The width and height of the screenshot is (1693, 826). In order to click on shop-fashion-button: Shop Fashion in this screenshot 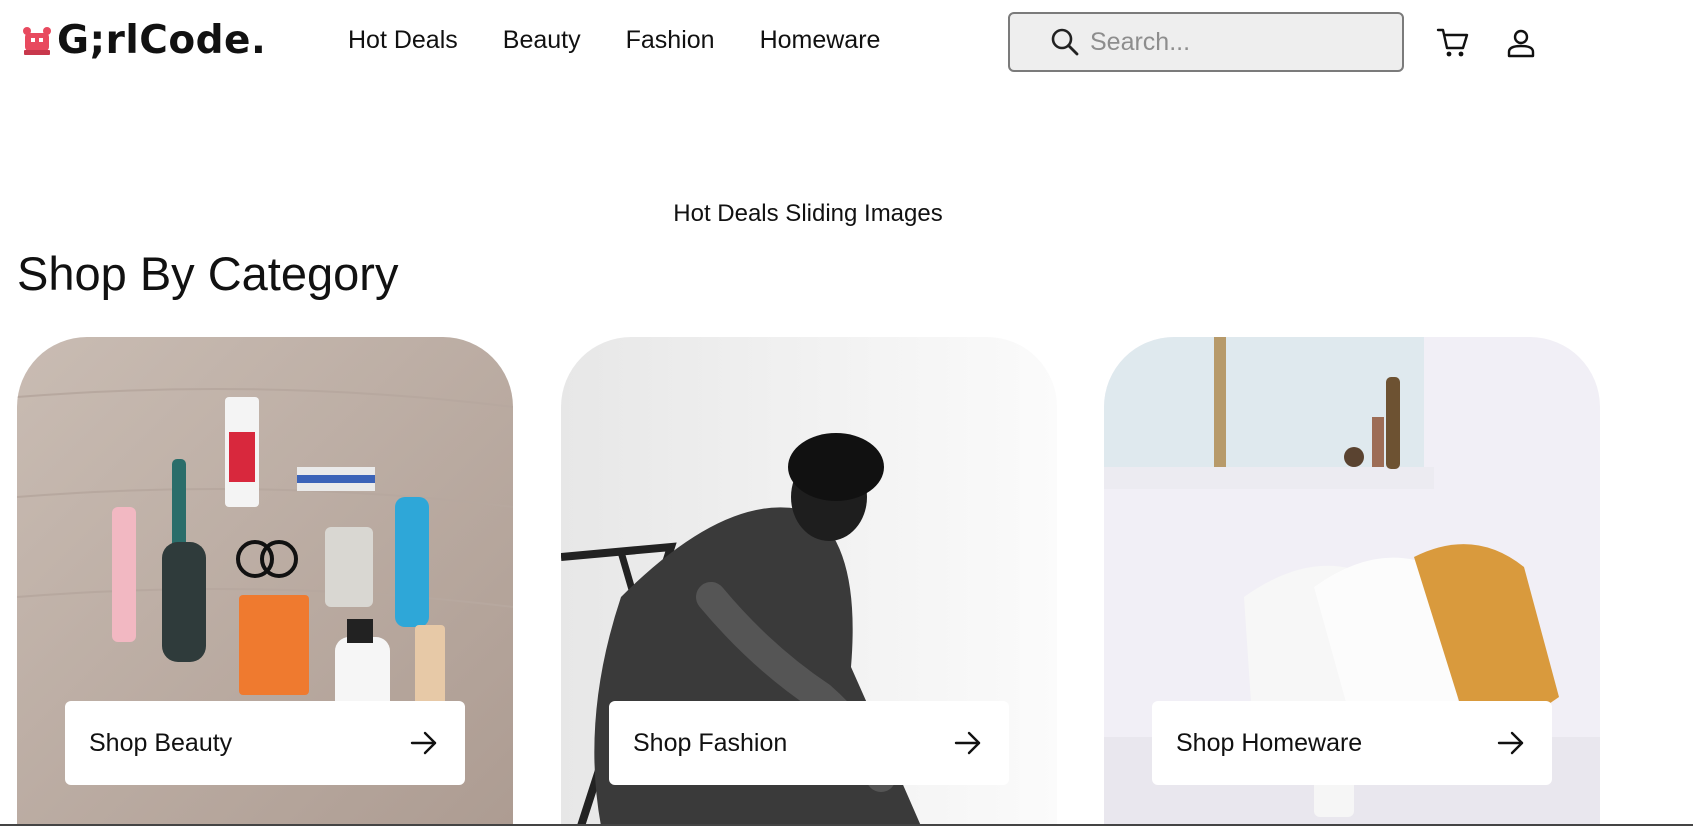, I will do `click(809, 743)`.